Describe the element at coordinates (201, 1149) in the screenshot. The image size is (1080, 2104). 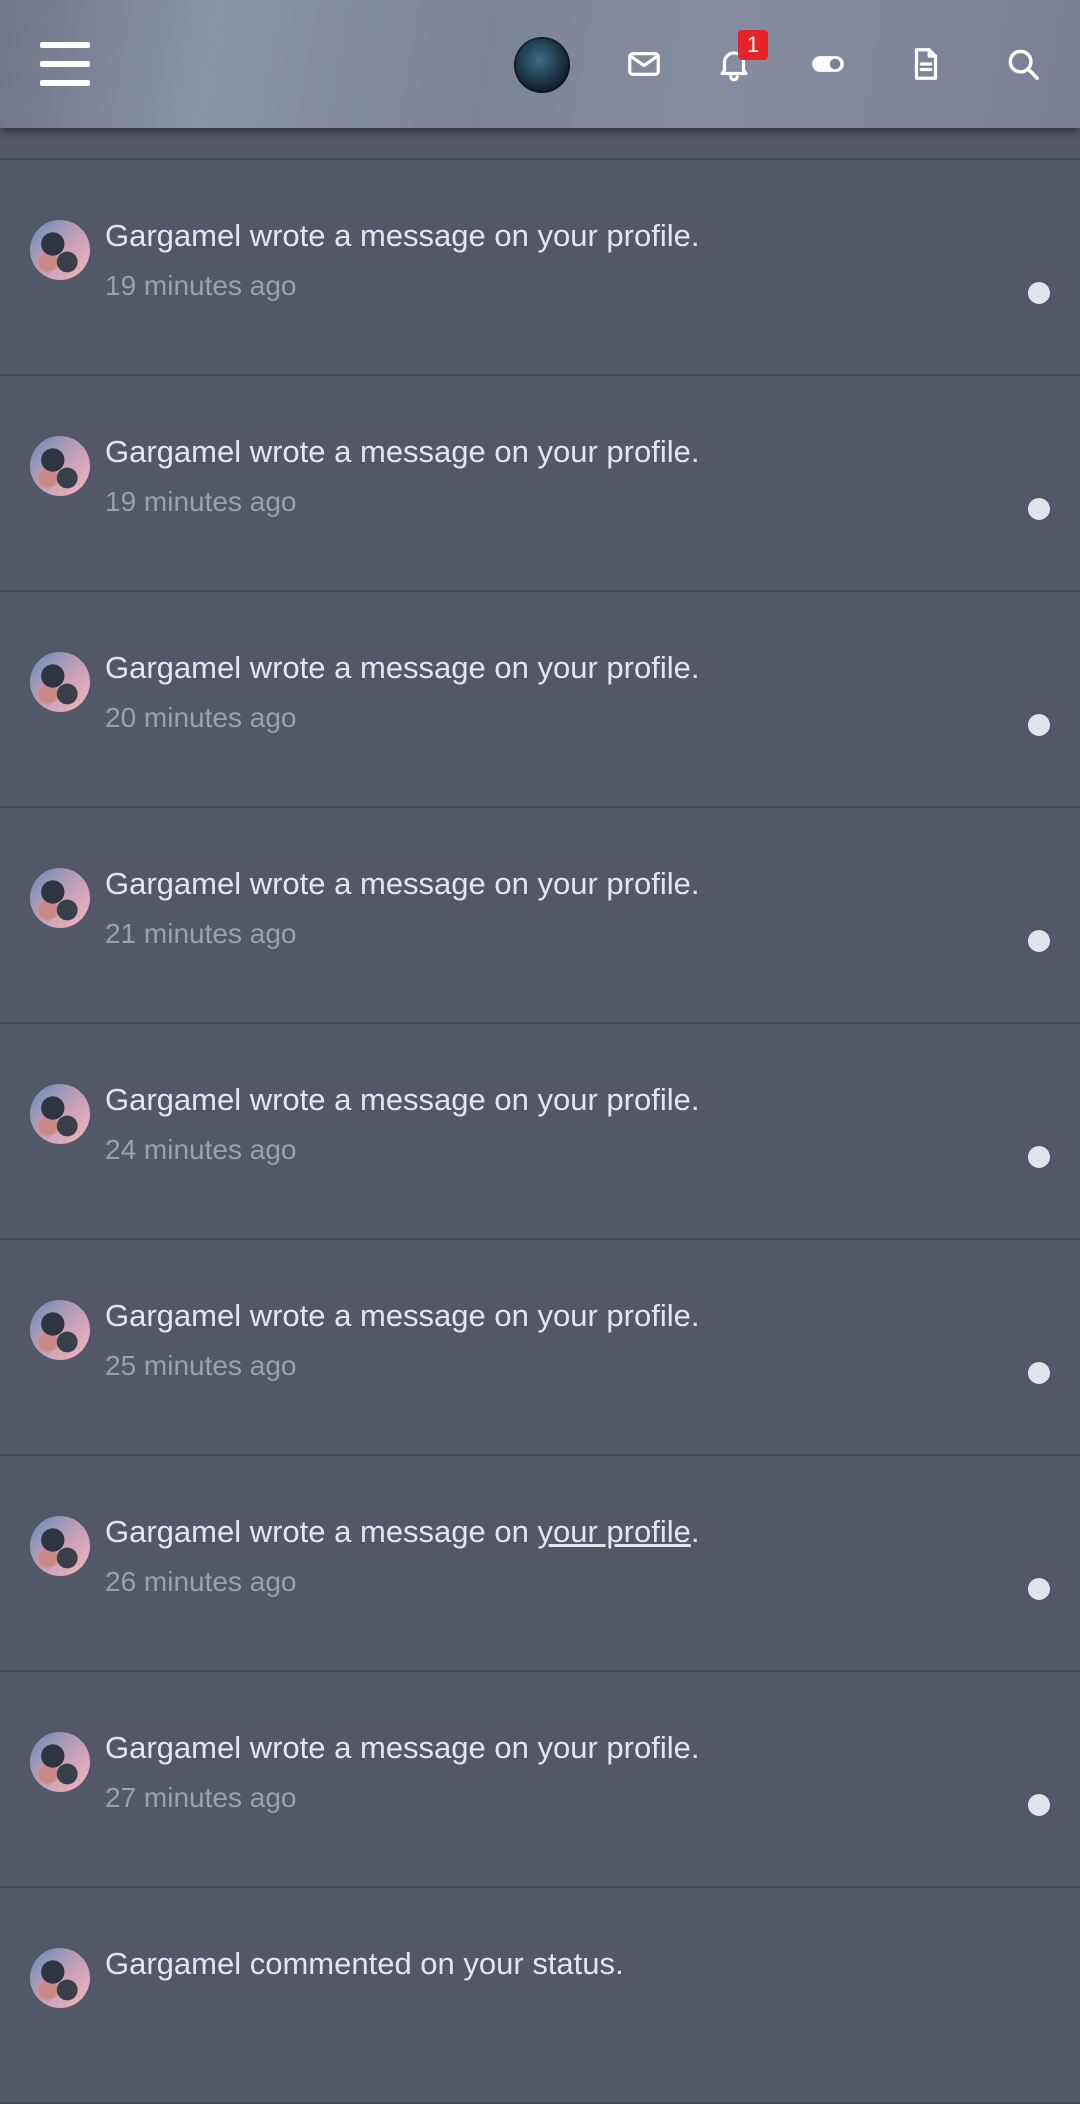
I see `notification-time: 24 minutes ago` at that location.